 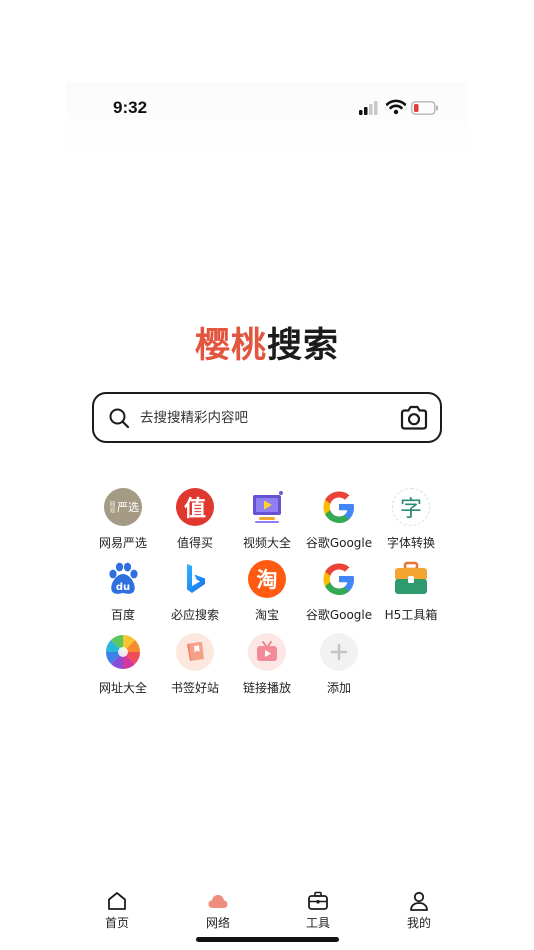 I want to click on tab-tools: 工具, so click(x=318, y=909).